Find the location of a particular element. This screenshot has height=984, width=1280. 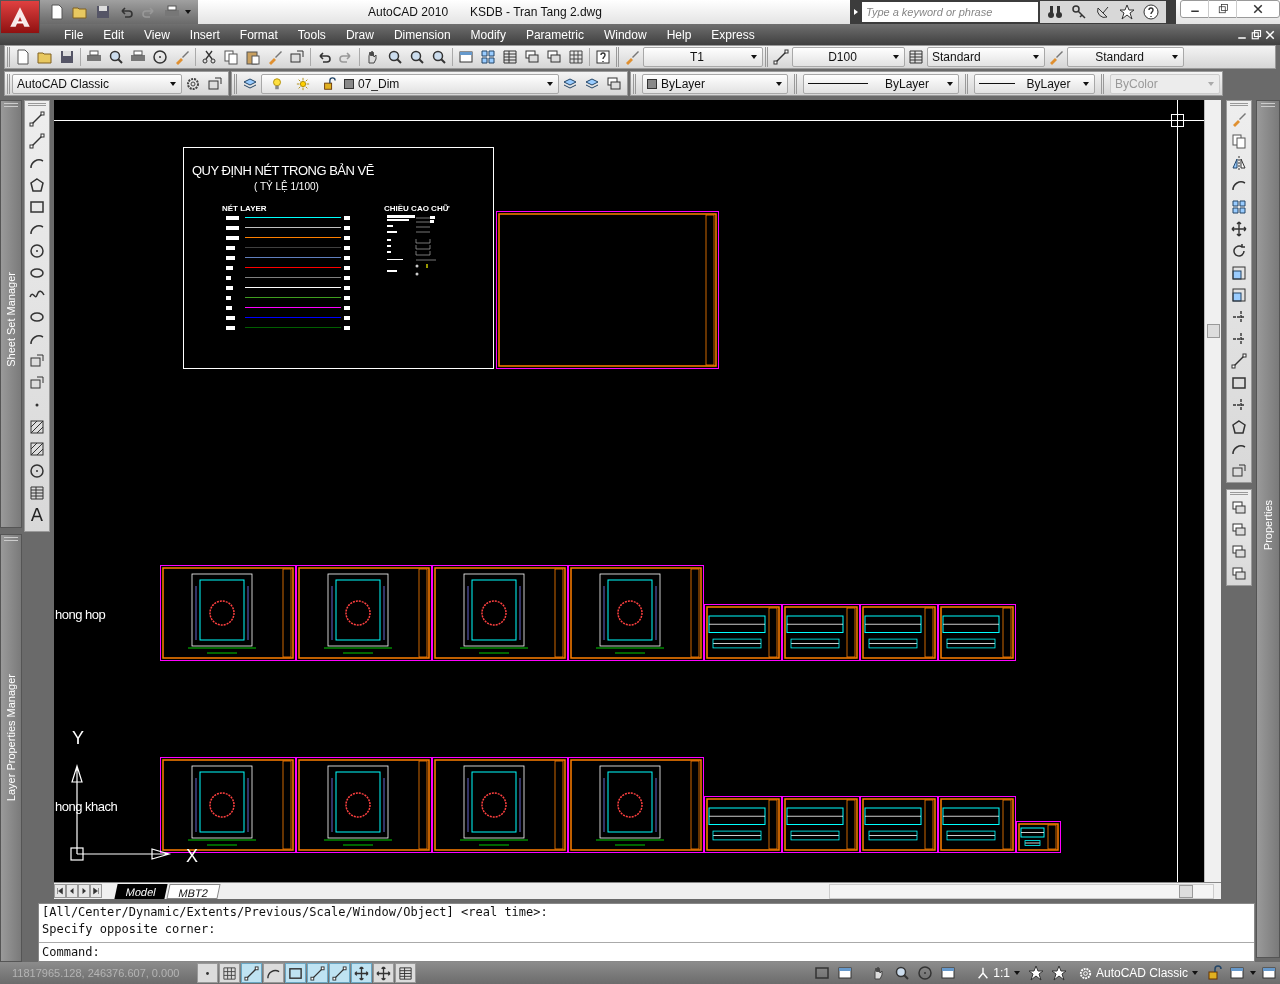

satellite-dish-icon is located at coordinates (1103, 12).